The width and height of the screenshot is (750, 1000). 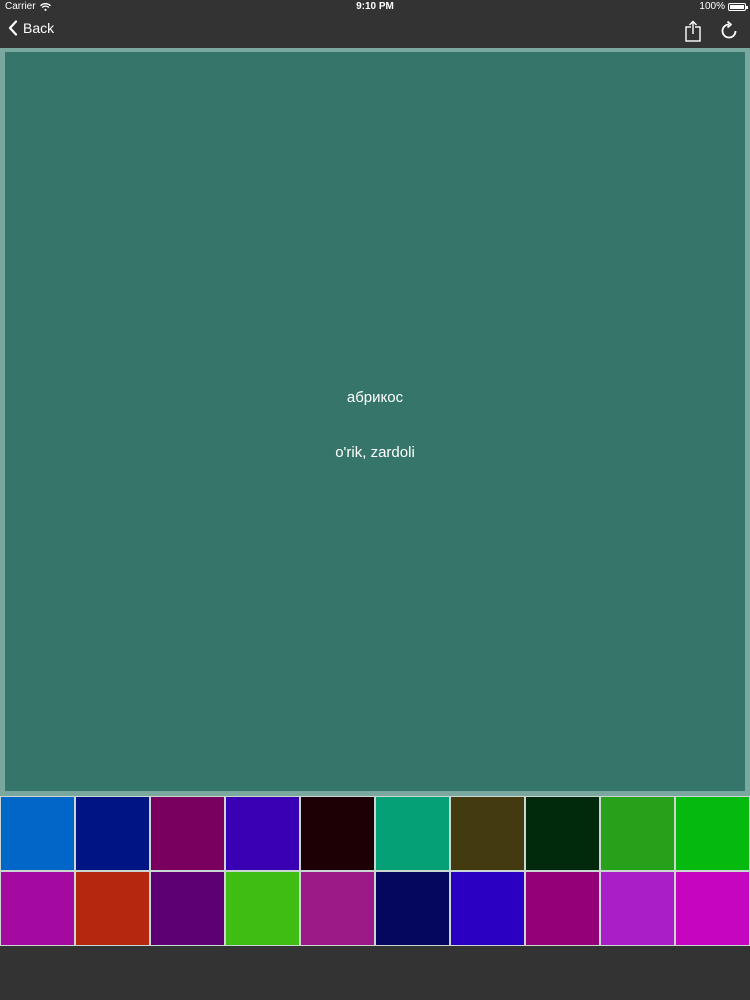 I want to click on battery-icon, so click(x=738, y=6).